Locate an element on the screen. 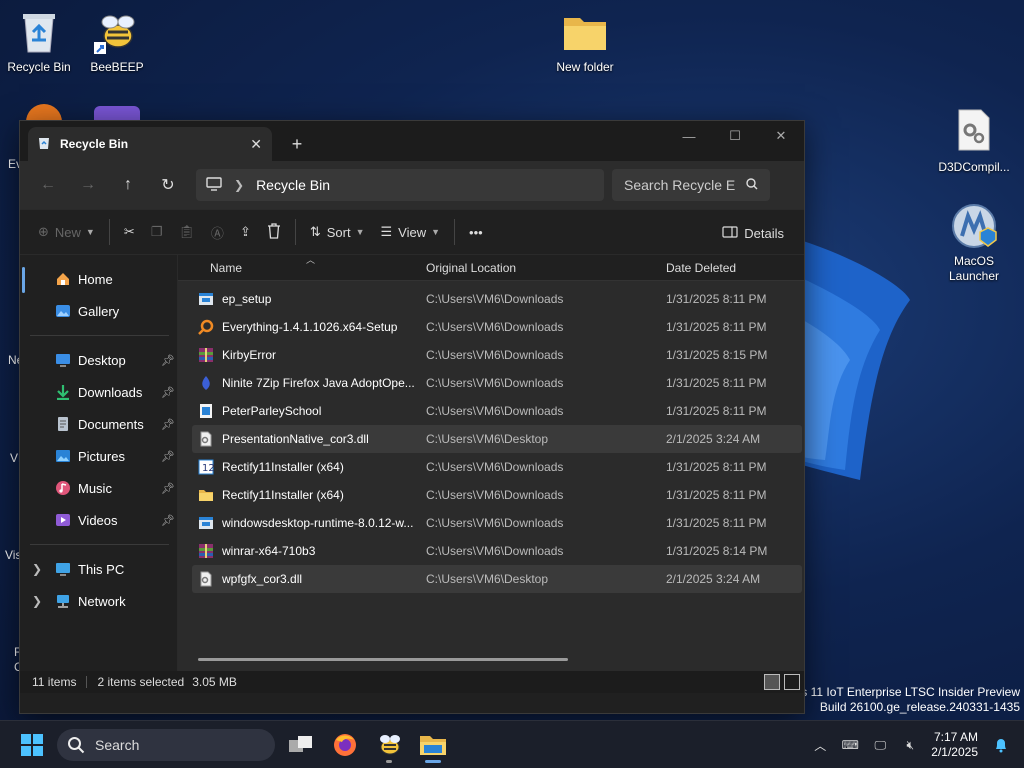 Image resolution: width=1024 pixels, height=768 pixels. file-explorer-taskbar-button is located at coordinates (433, 745).